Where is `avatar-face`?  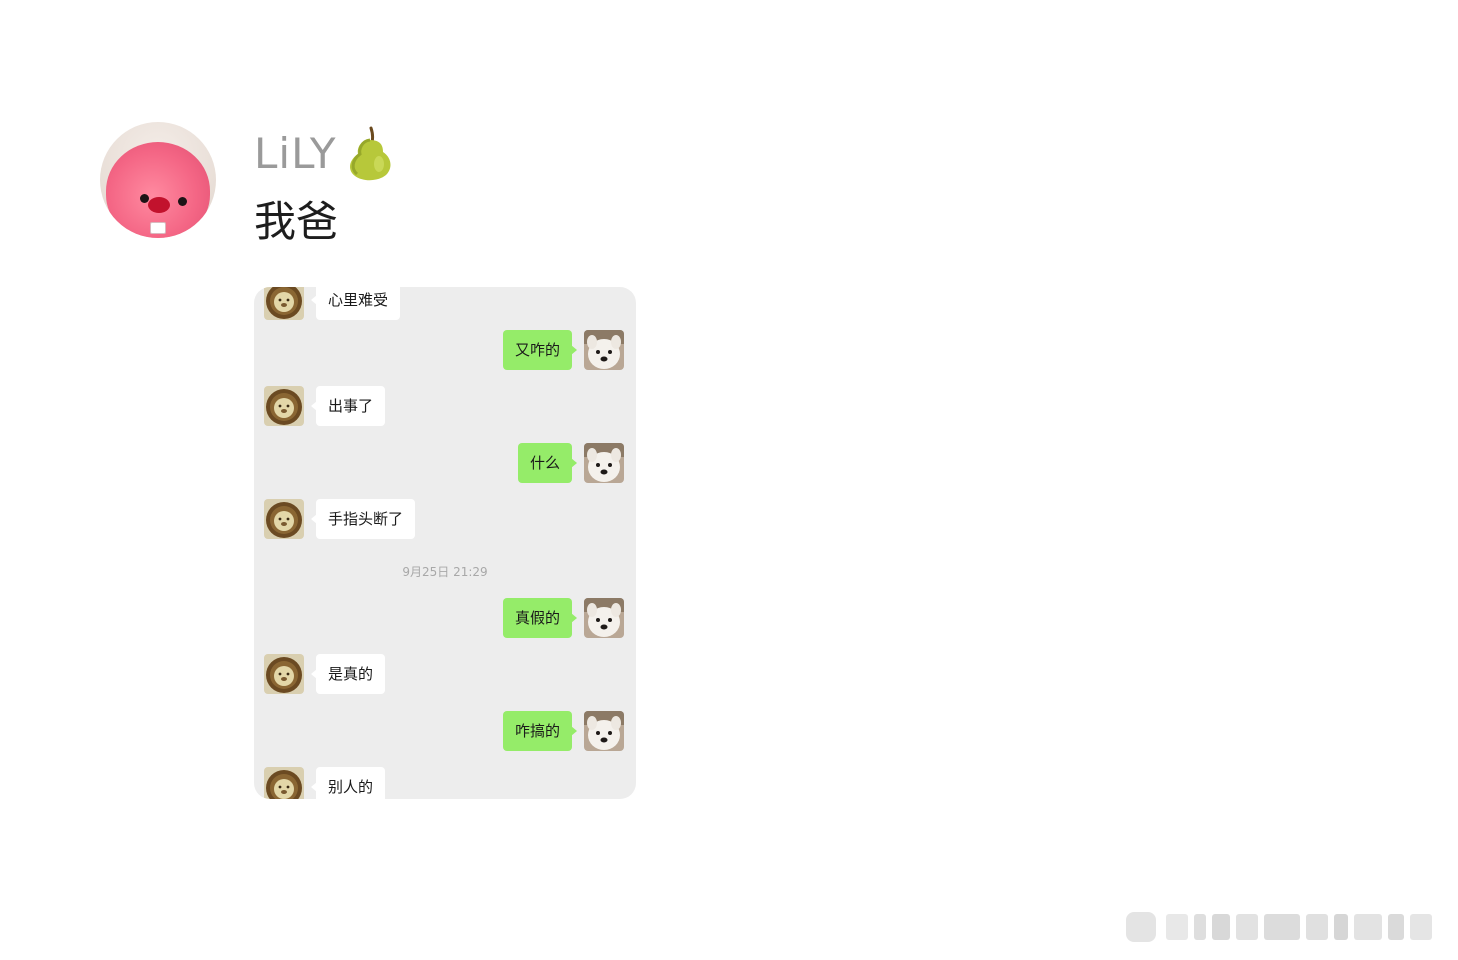 avatar-face is located at coordinates (158, 190).